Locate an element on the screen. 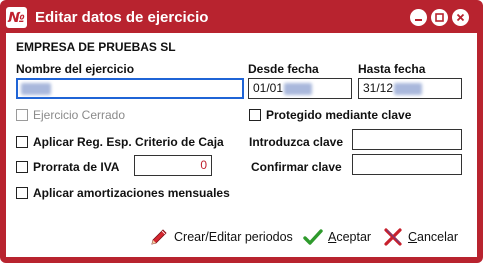  confirmar-clave-input is located at coordinates (407, 164).